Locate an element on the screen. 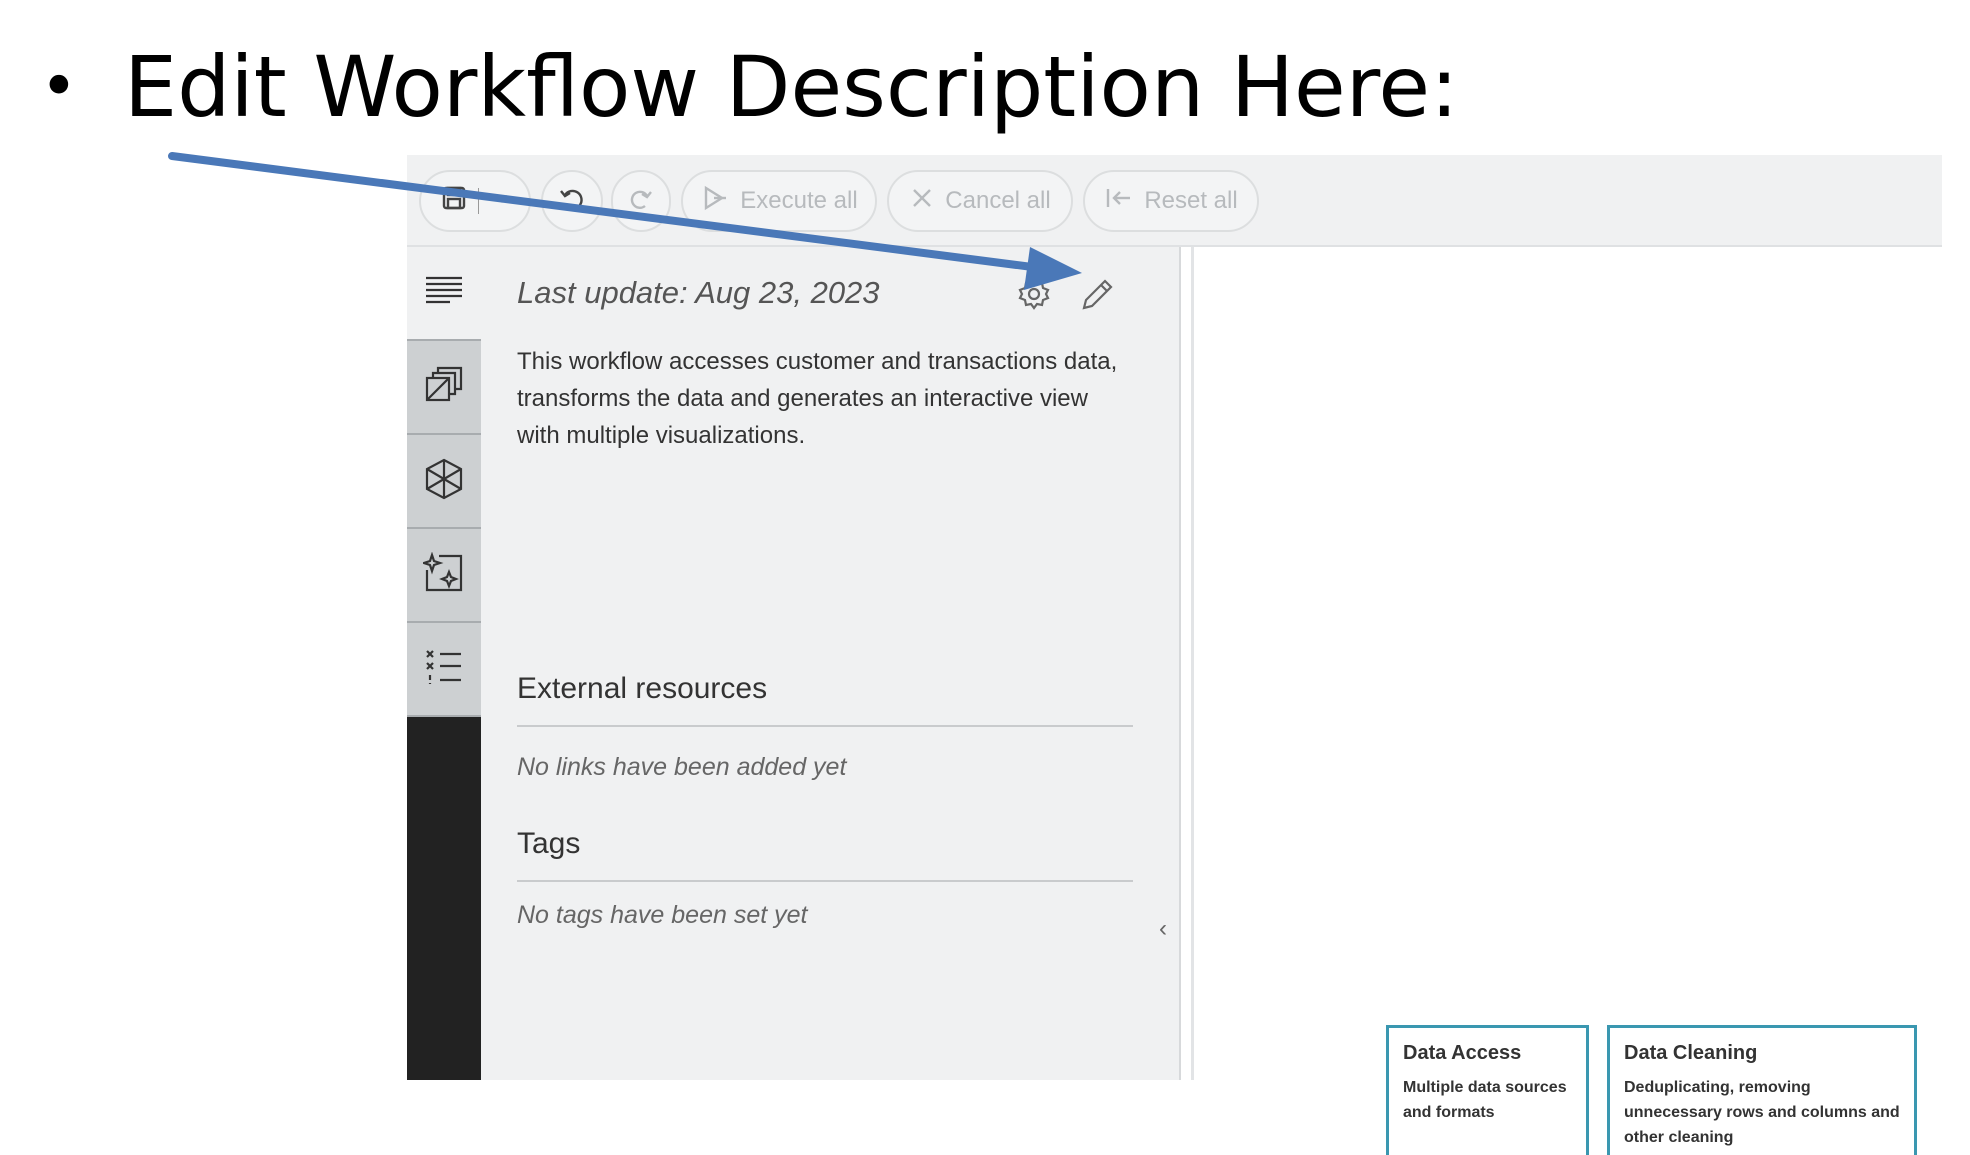 The height and width of the screenshot is (1155, 1970). card-title: Data Access is located at coordinates (1462, 1053).